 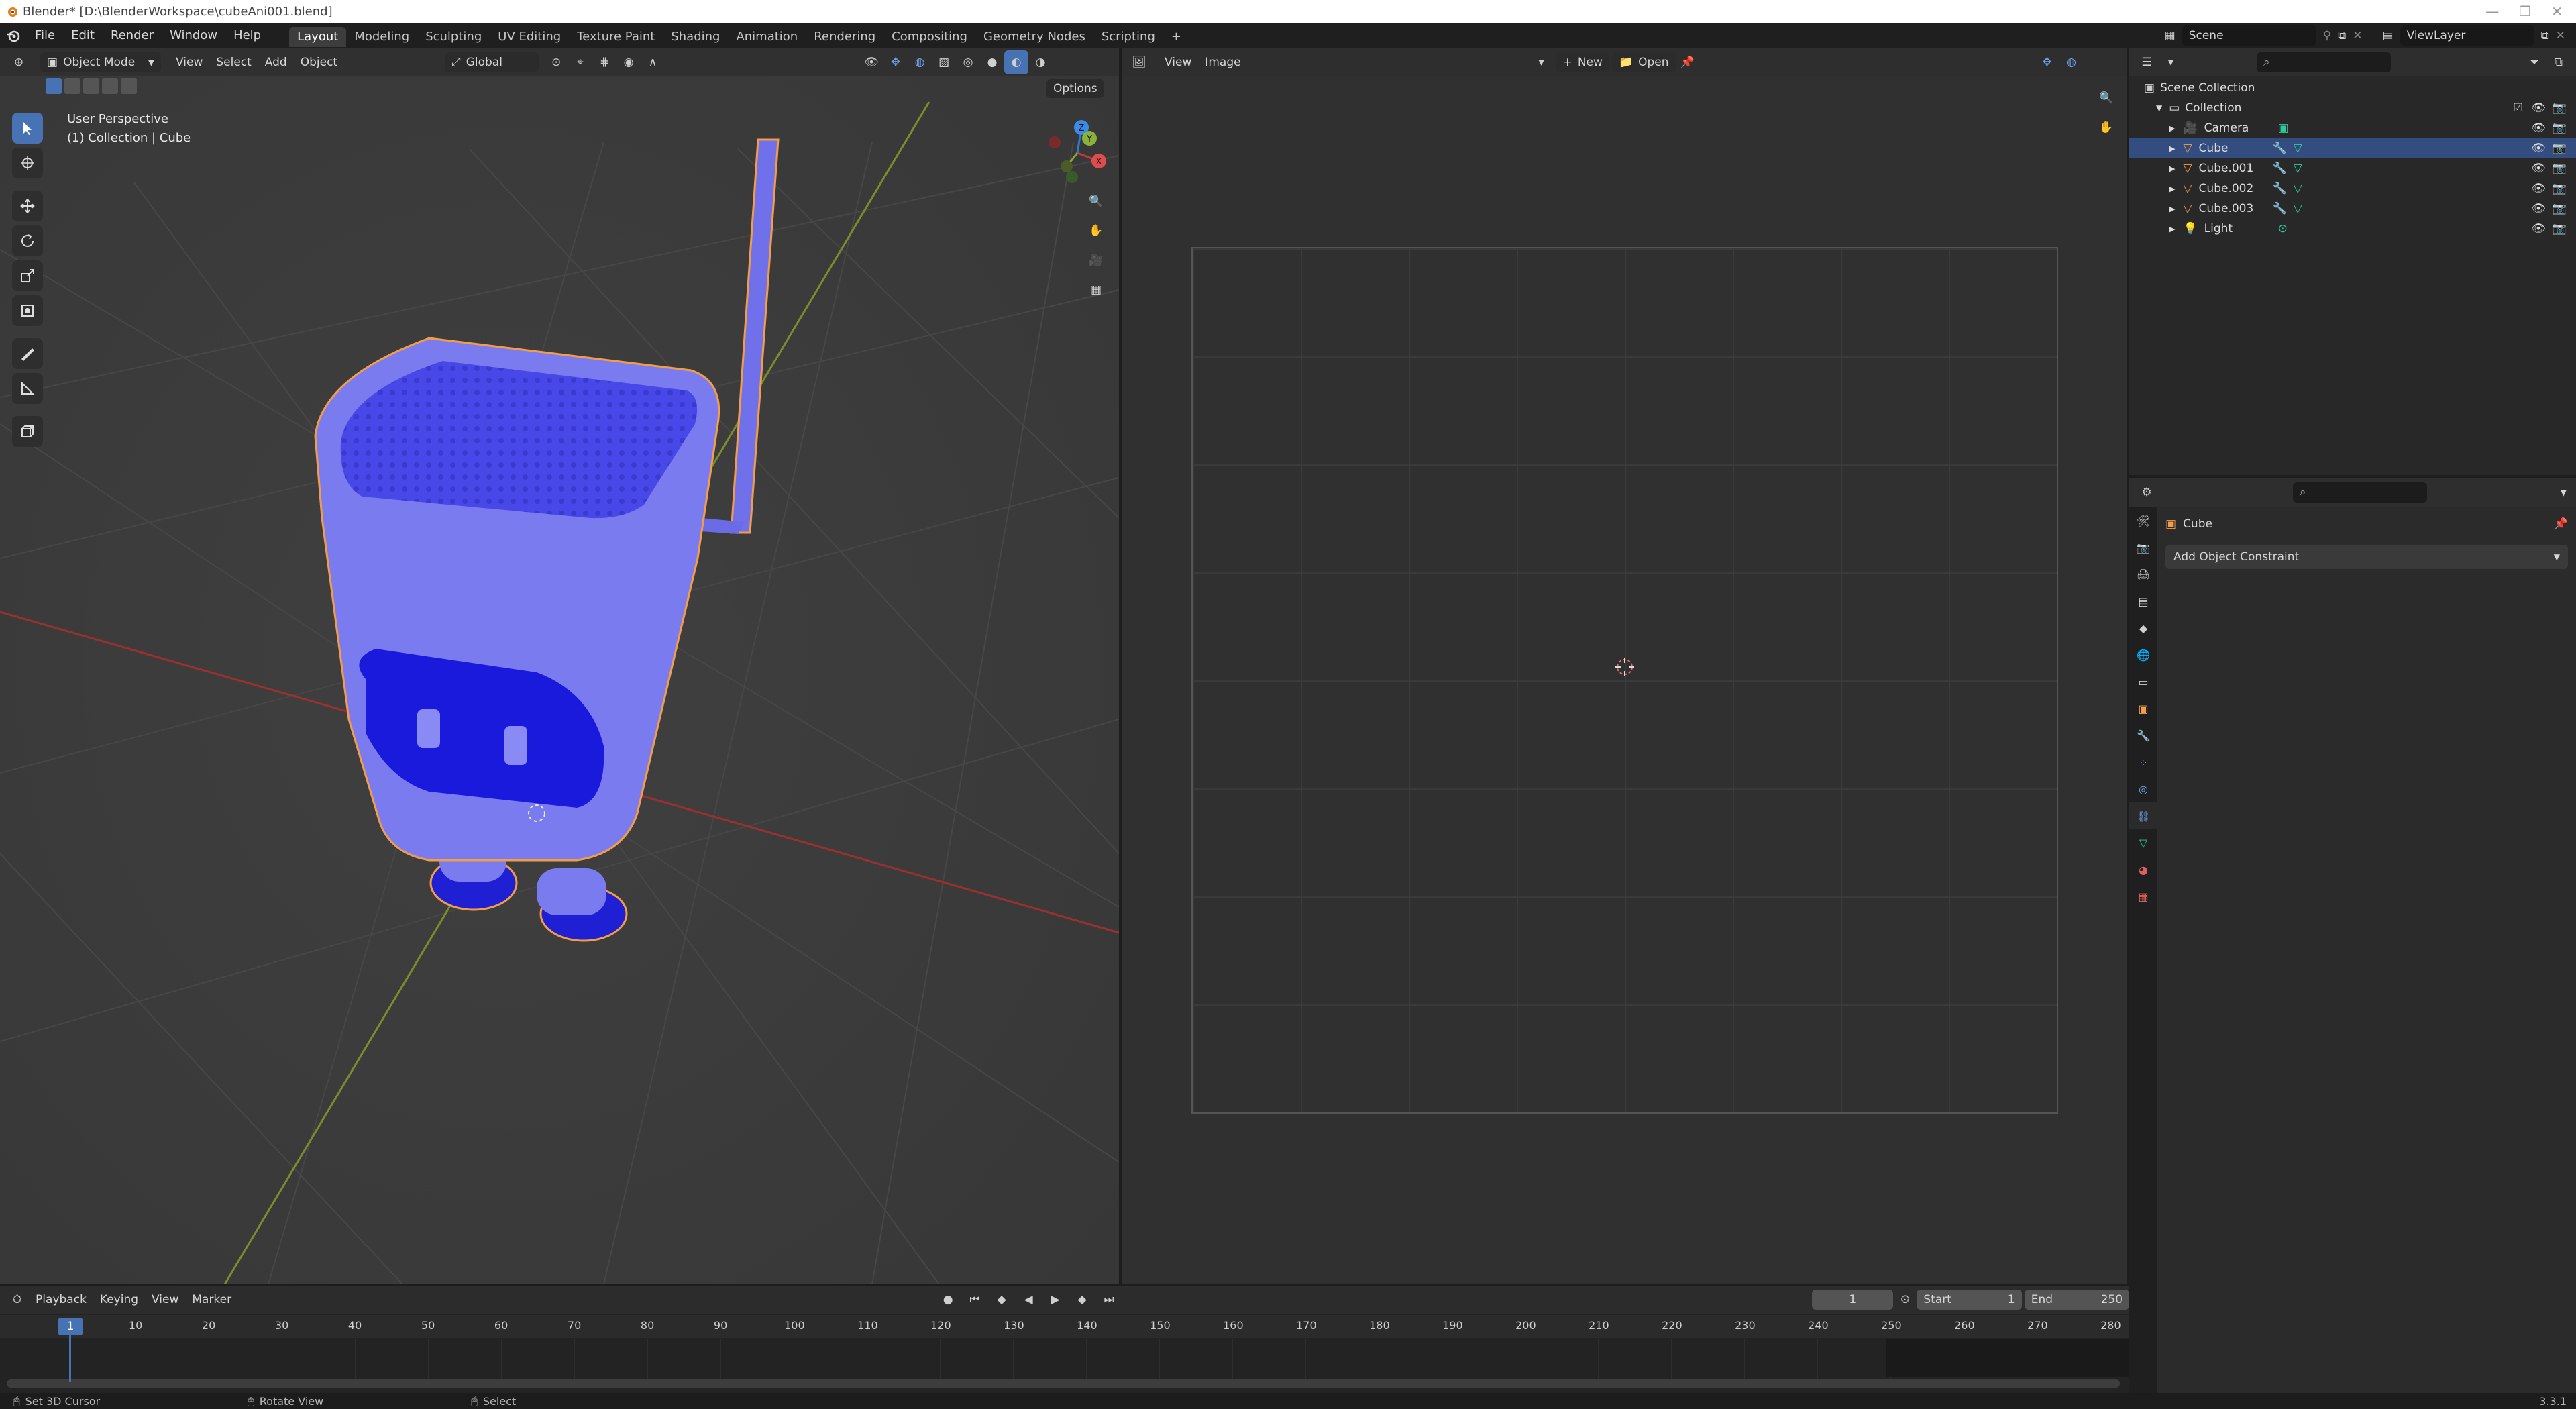 What do you see at coordinates (2143, 708) in the screenshot?
I see `object-icon: ▣` at bounding box center [2143, 708].